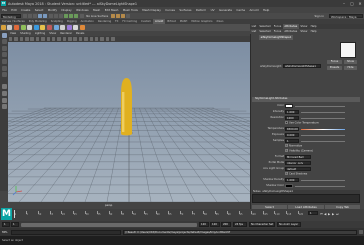 The image size is (364, 245). What do you see at coordinates (15, 214) in the screenshot?
I see `current-time-indicator` at bounding box center [15, 214].